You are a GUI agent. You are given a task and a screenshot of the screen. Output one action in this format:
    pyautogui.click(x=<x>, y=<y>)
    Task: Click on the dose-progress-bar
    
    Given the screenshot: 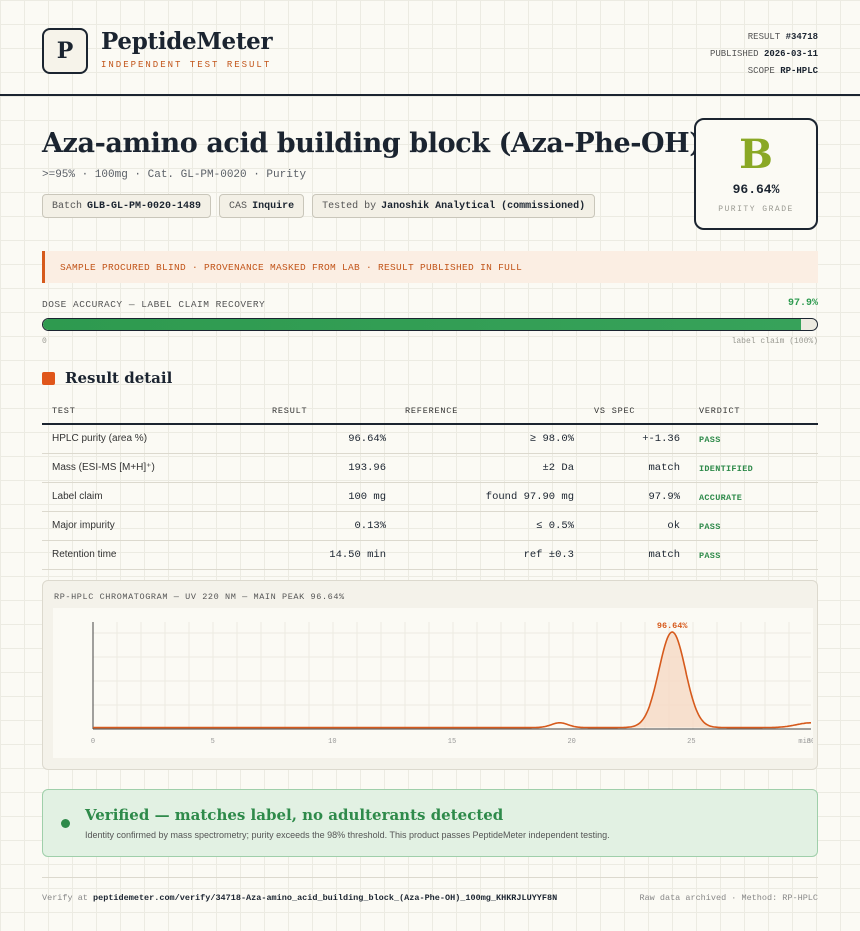 What is the action you would take?
    pyautogui.click(x=430, y=324)
    